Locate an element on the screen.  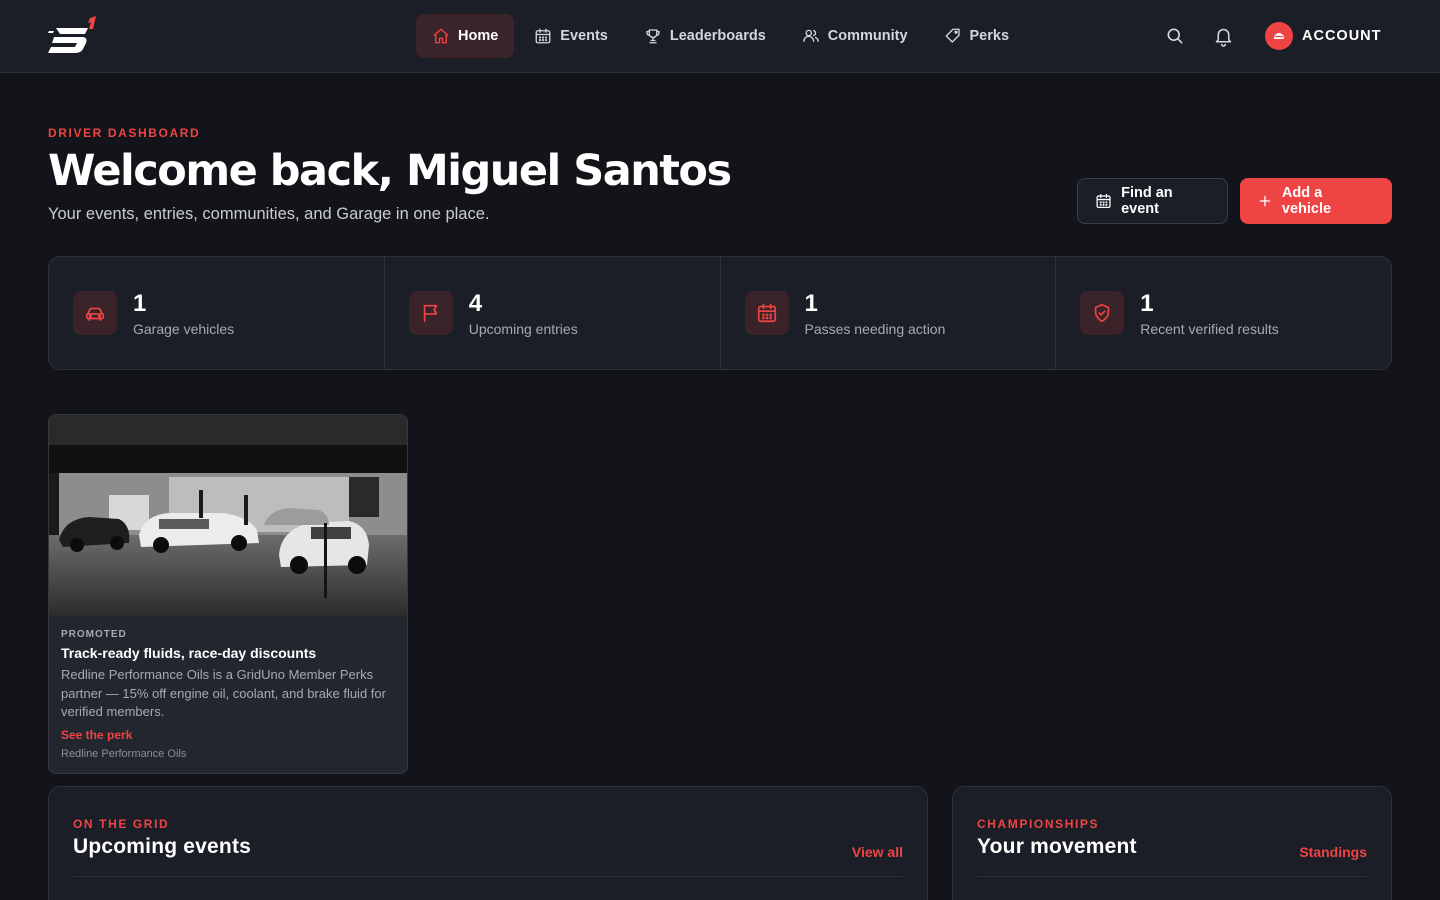
nav-community-label: Community is located at coordinates (867, 36).